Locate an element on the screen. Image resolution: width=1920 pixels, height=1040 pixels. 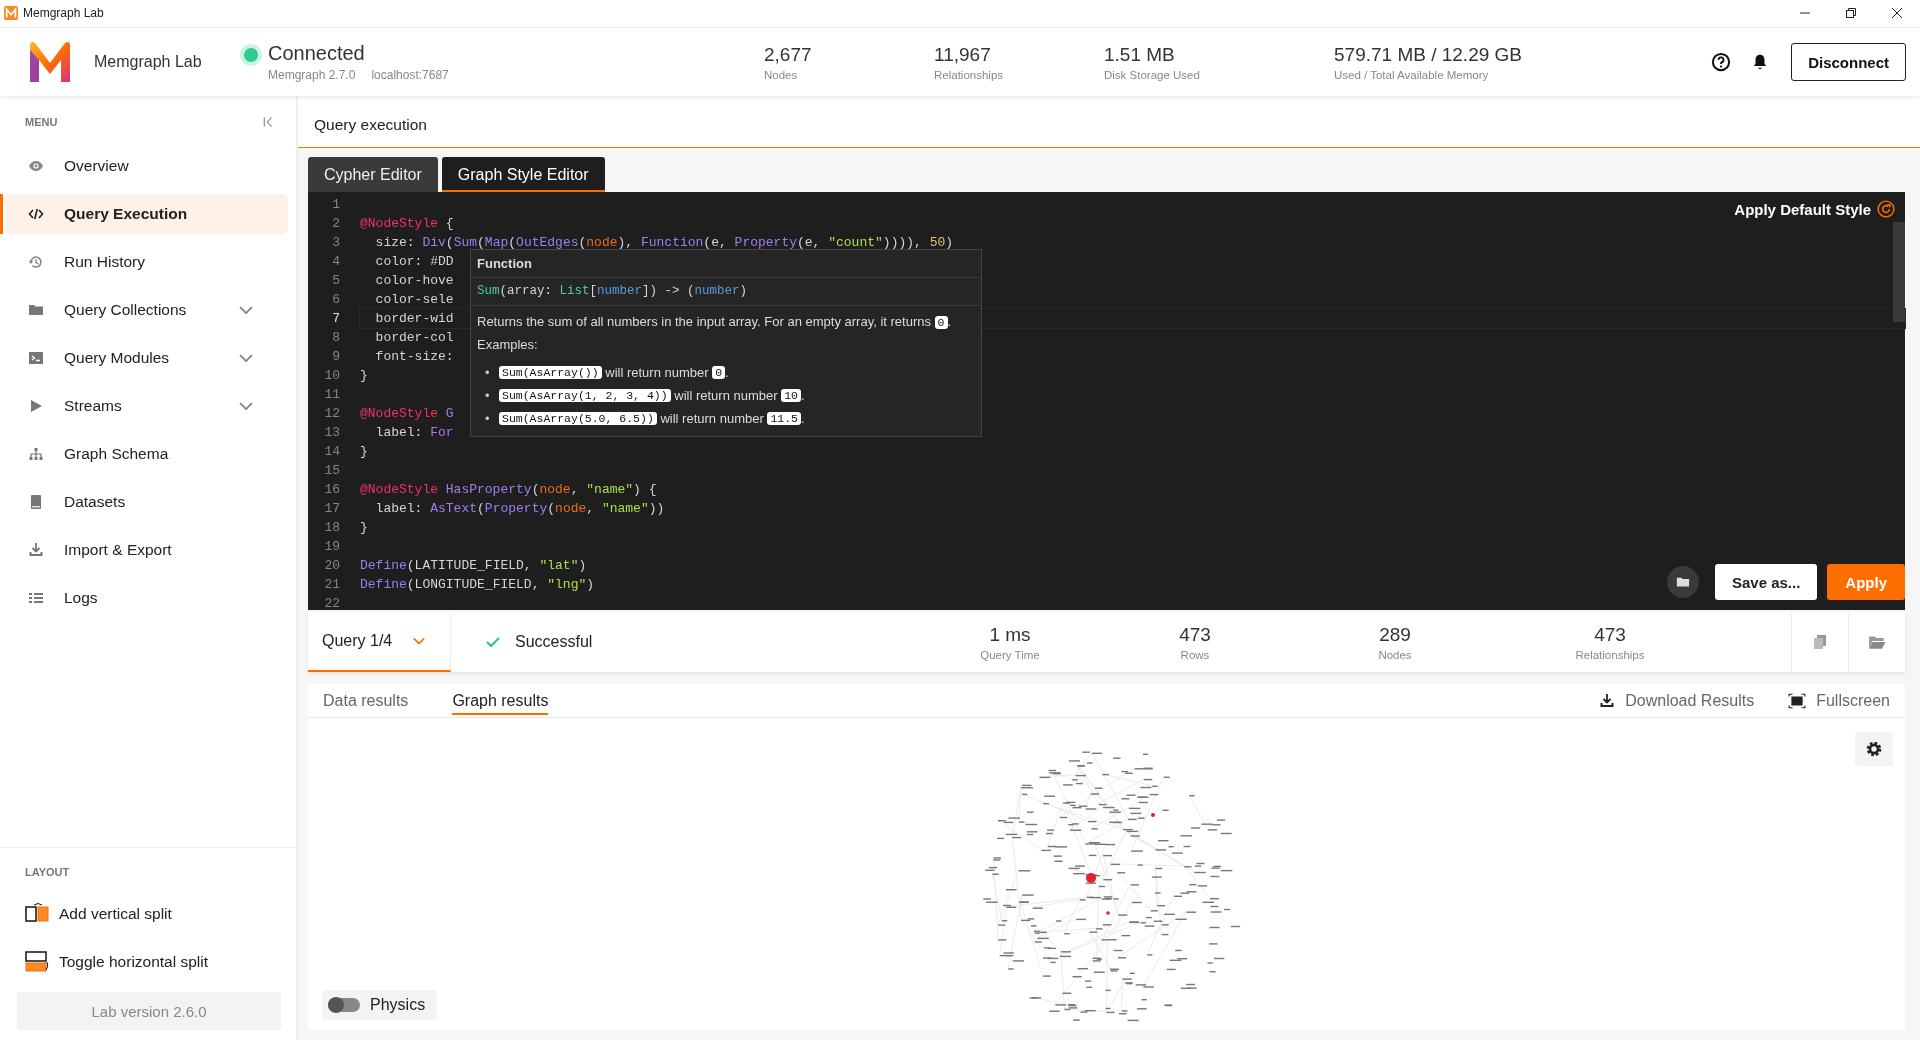
sidebar-item: Query Collections is located at coordinates (144, 310).